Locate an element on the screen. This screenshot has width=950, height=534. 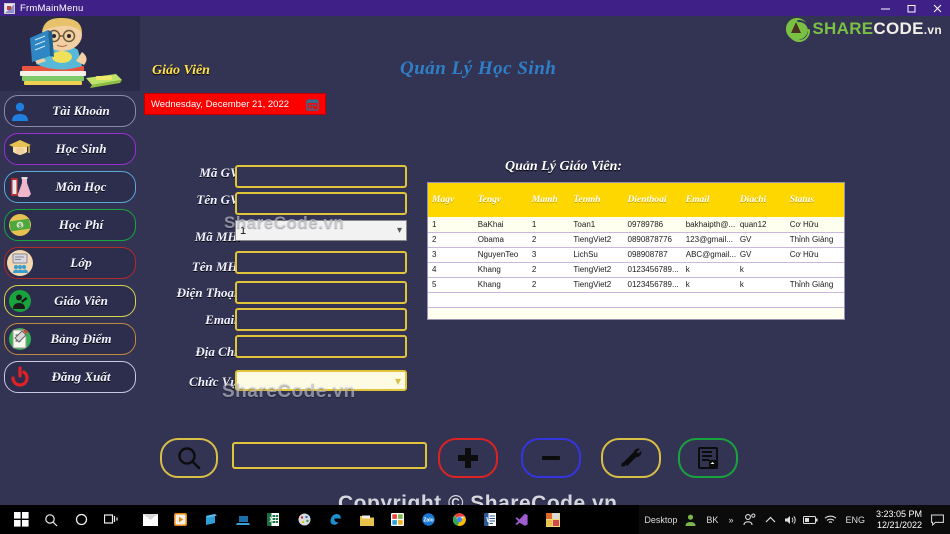
taskbar-app-icons: X Zalo W is located at coordinates (351, 520).